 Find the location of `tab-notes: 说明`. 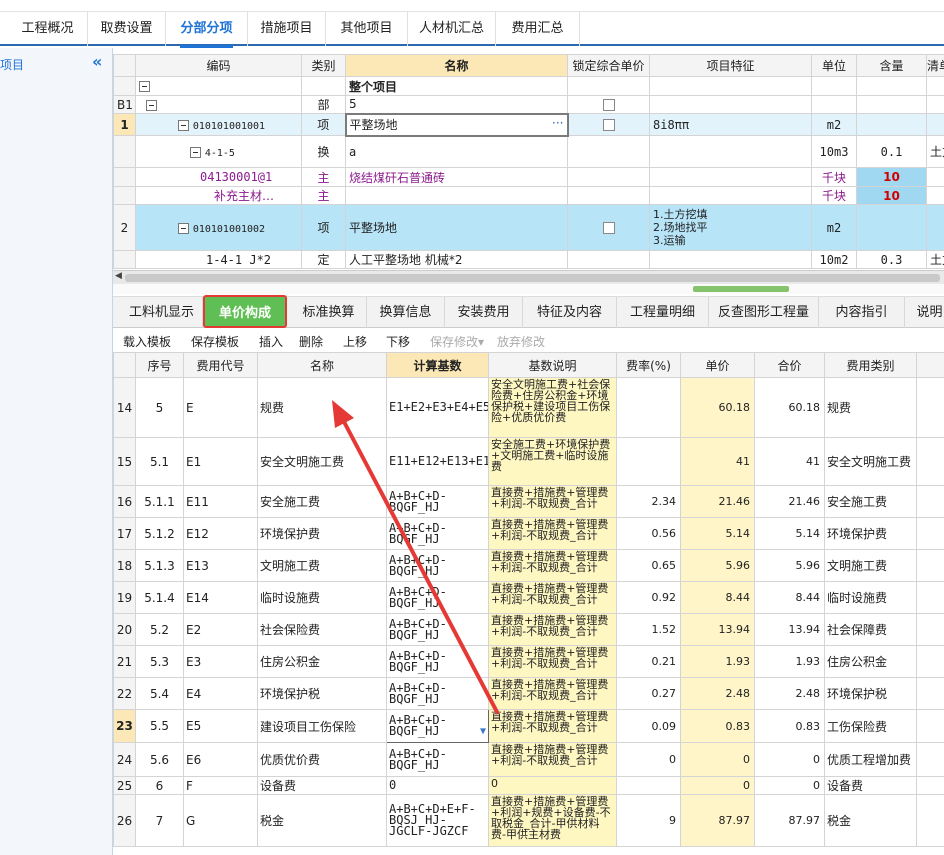

tab-notes: 说明 is located at coordinates (924, 312).